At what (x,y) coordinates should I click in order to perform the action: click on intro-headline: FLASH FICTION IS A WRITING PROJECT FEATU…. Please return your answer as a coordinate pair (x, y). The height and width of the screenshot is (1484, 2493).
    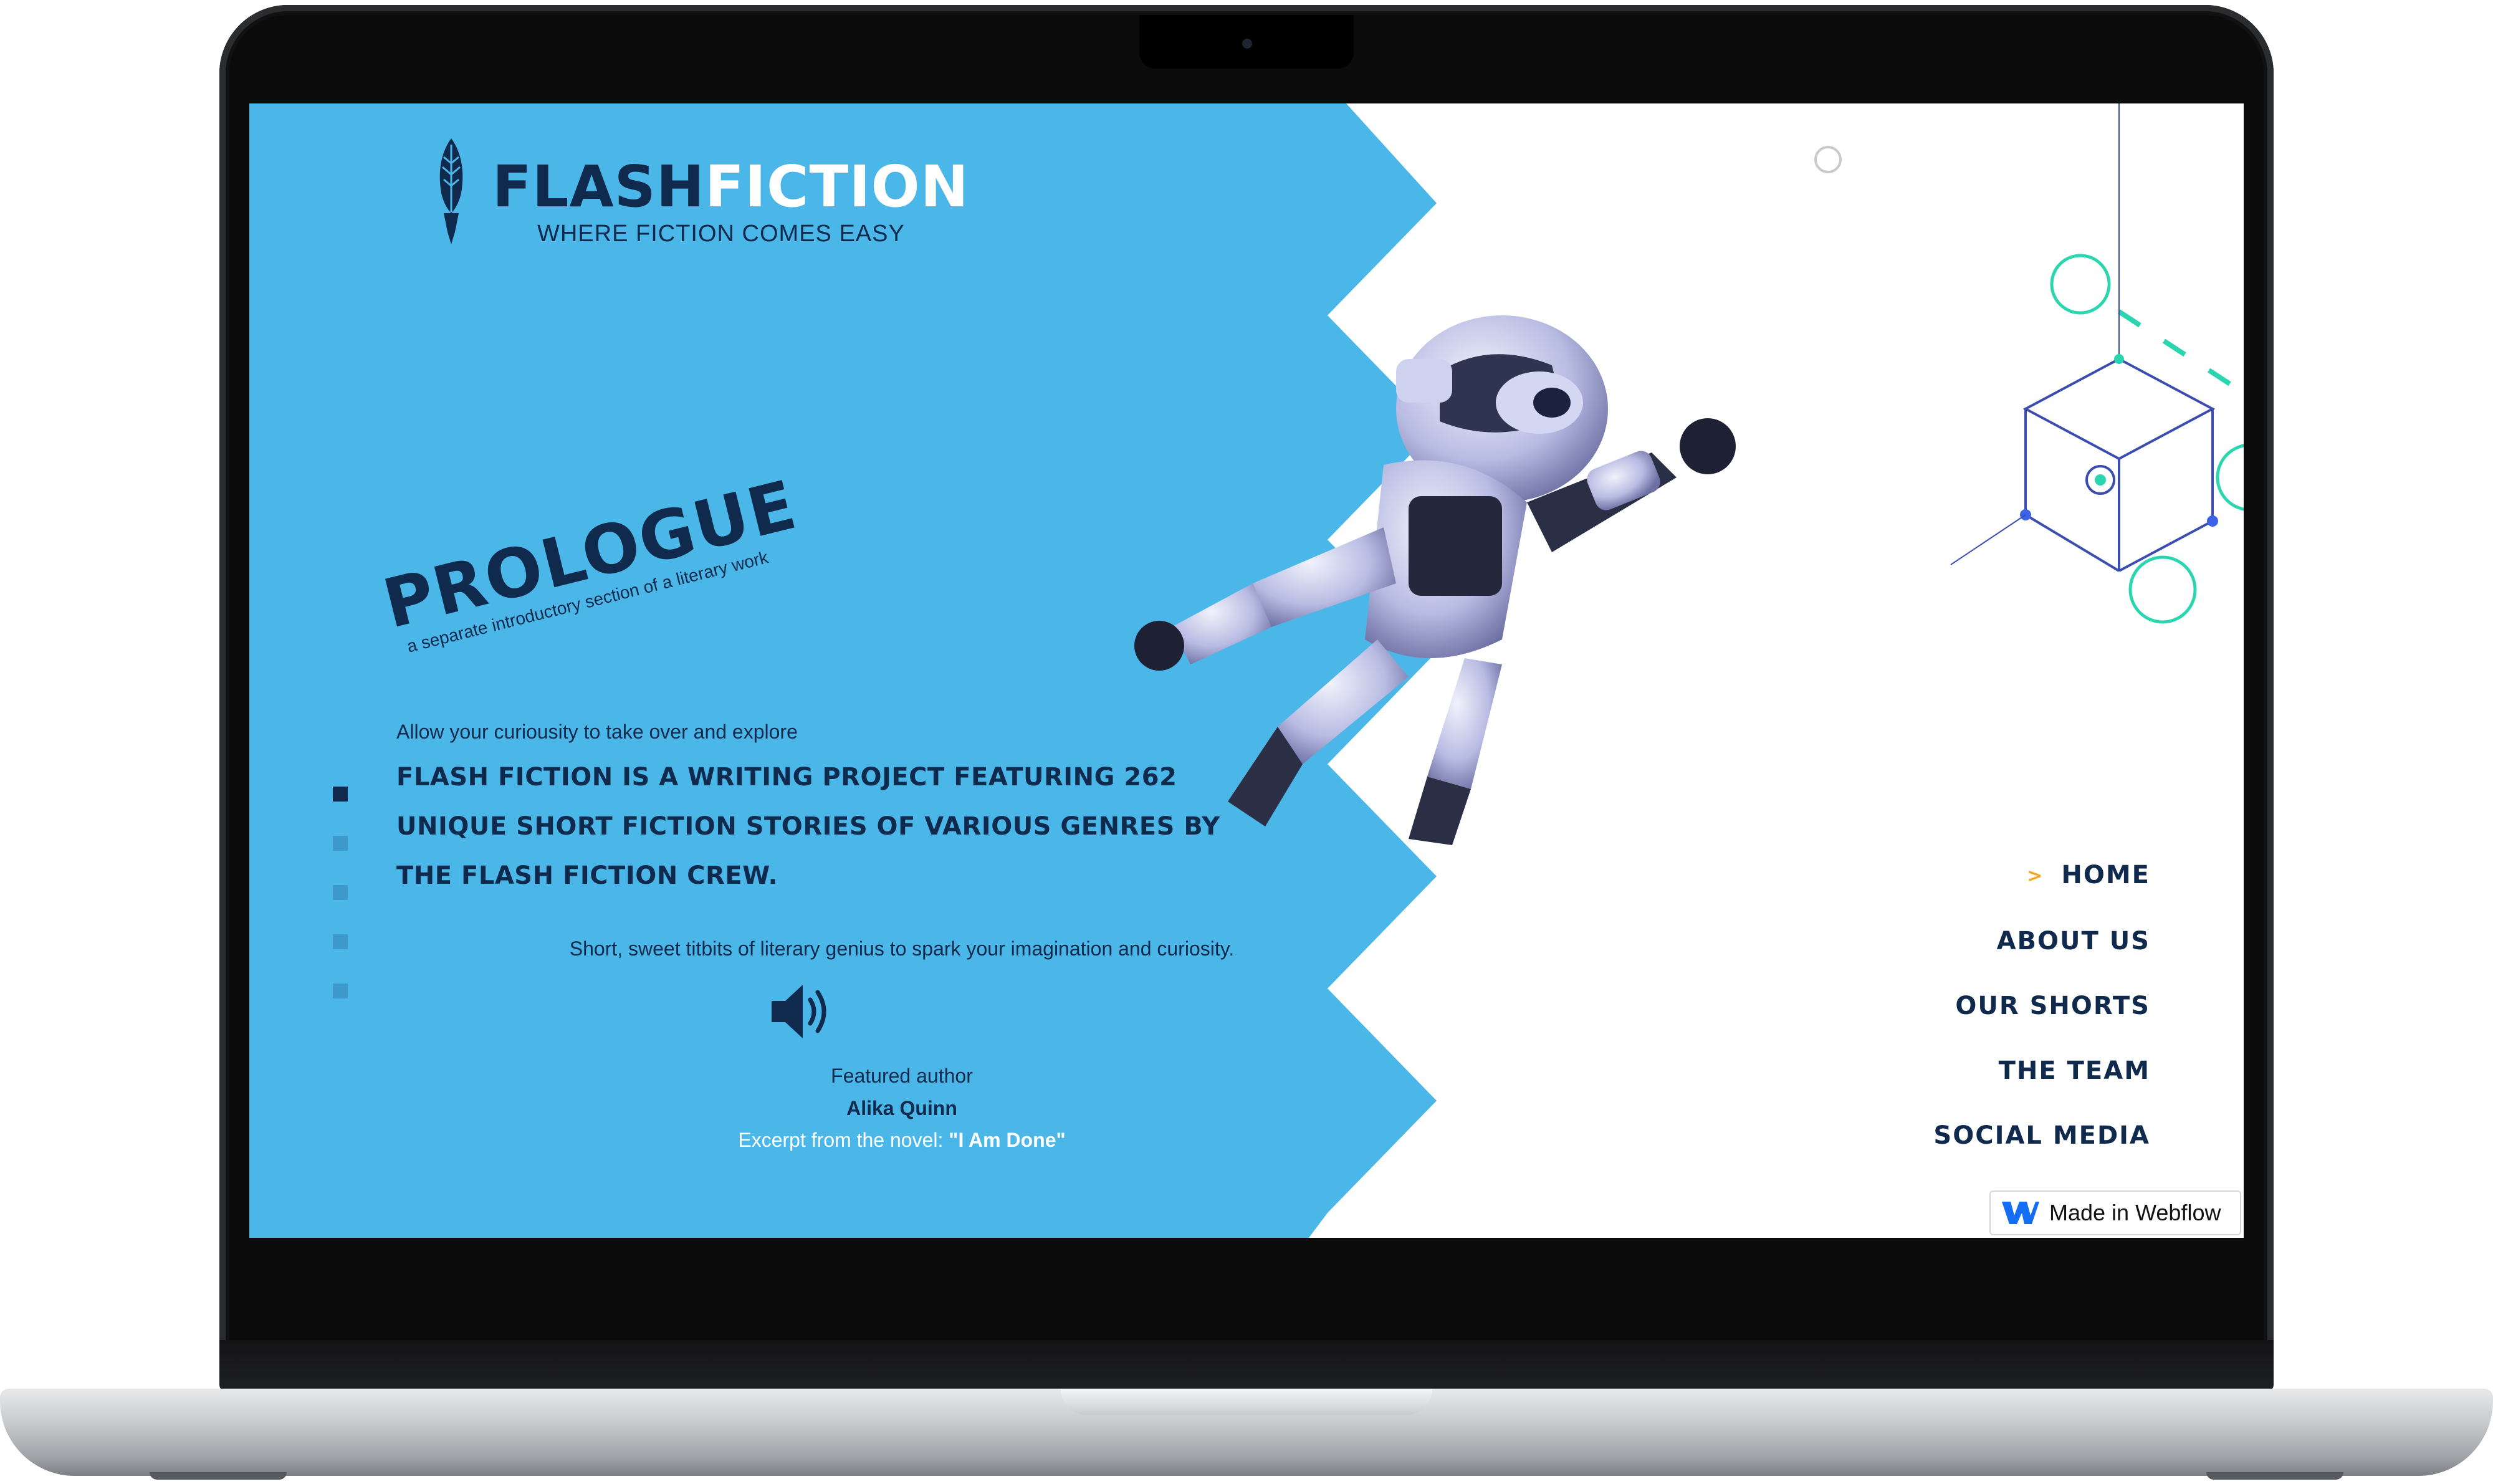
    Looking at the image, I should click on (808, 826).